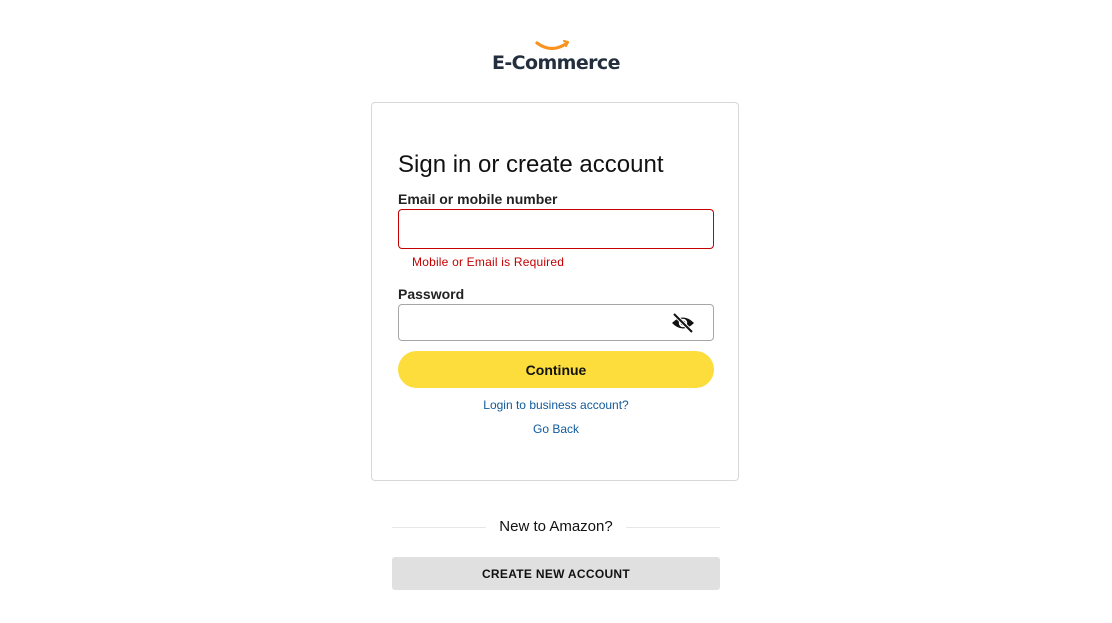 The width and height of the screenshot is (1112, 623). I want to click on email-label: Email or mobile number, so click(478, 199).